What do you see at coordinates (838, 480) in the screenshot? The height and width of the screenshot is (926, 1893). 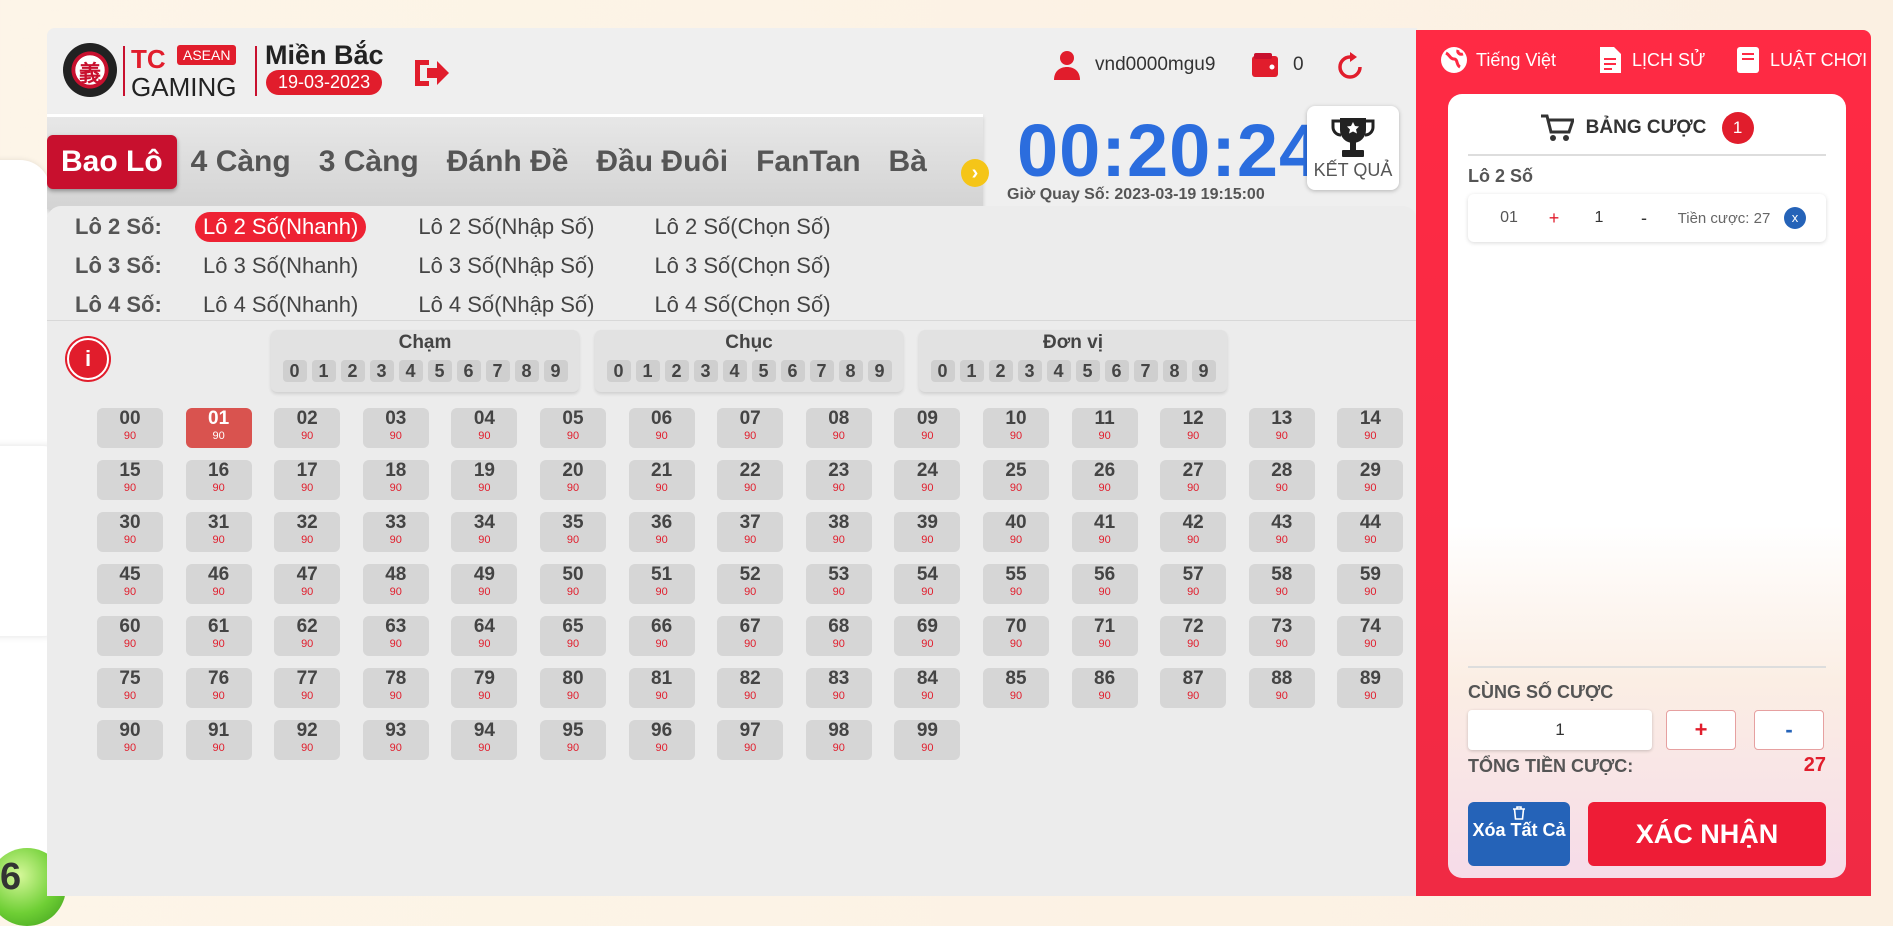 I see `number-cell: 23 90` at bounding box center [838, 480].